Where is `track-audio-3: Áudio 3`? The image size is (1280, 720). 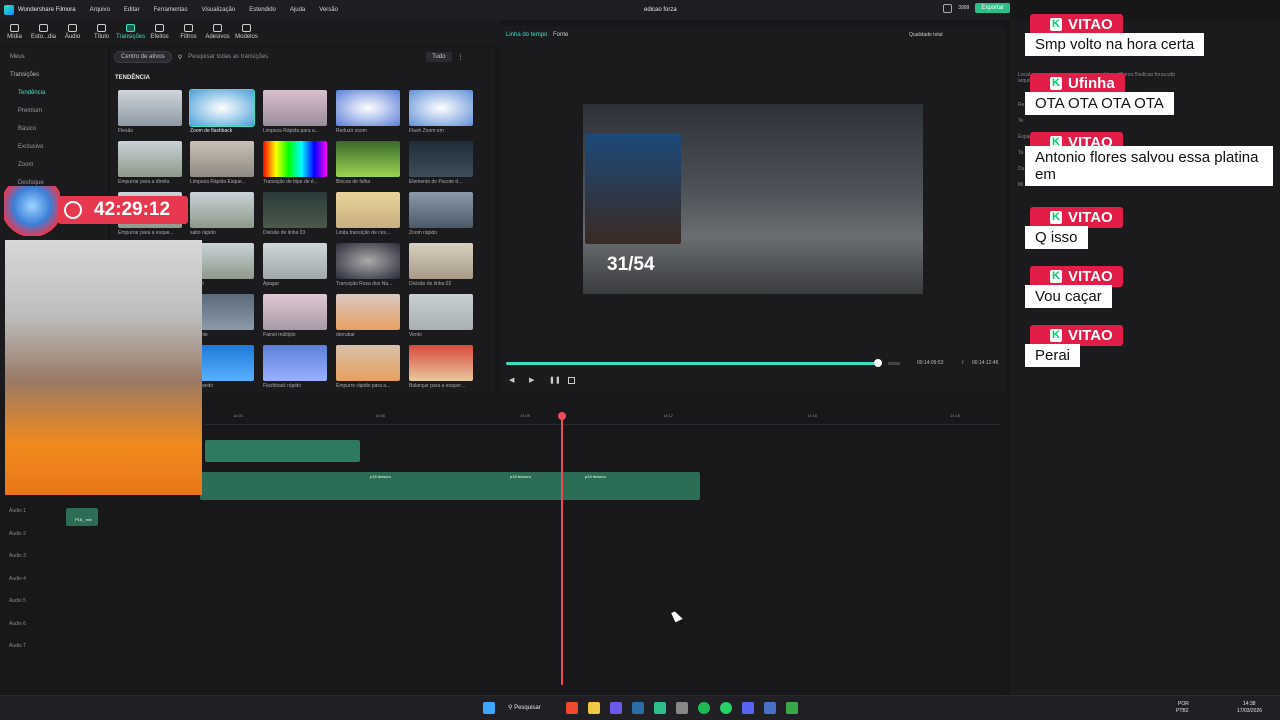
track-audio-3: Áudio 3 is located at coordinates (17, 556).